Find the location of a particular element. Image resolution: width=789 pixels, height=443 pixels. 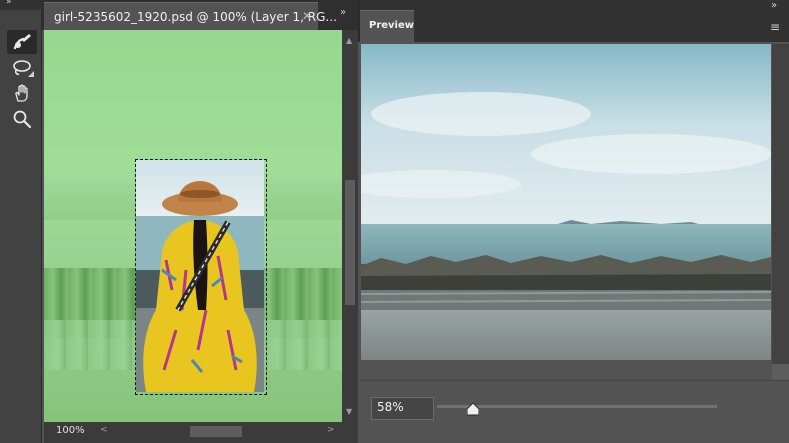

document-status-bar: 100% < > is located at coordinates (201, 432).